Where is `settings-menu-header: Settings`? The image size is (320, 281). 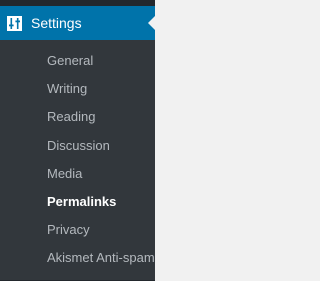
settings-menu-header: Settings is located at coordinates (78, 23).